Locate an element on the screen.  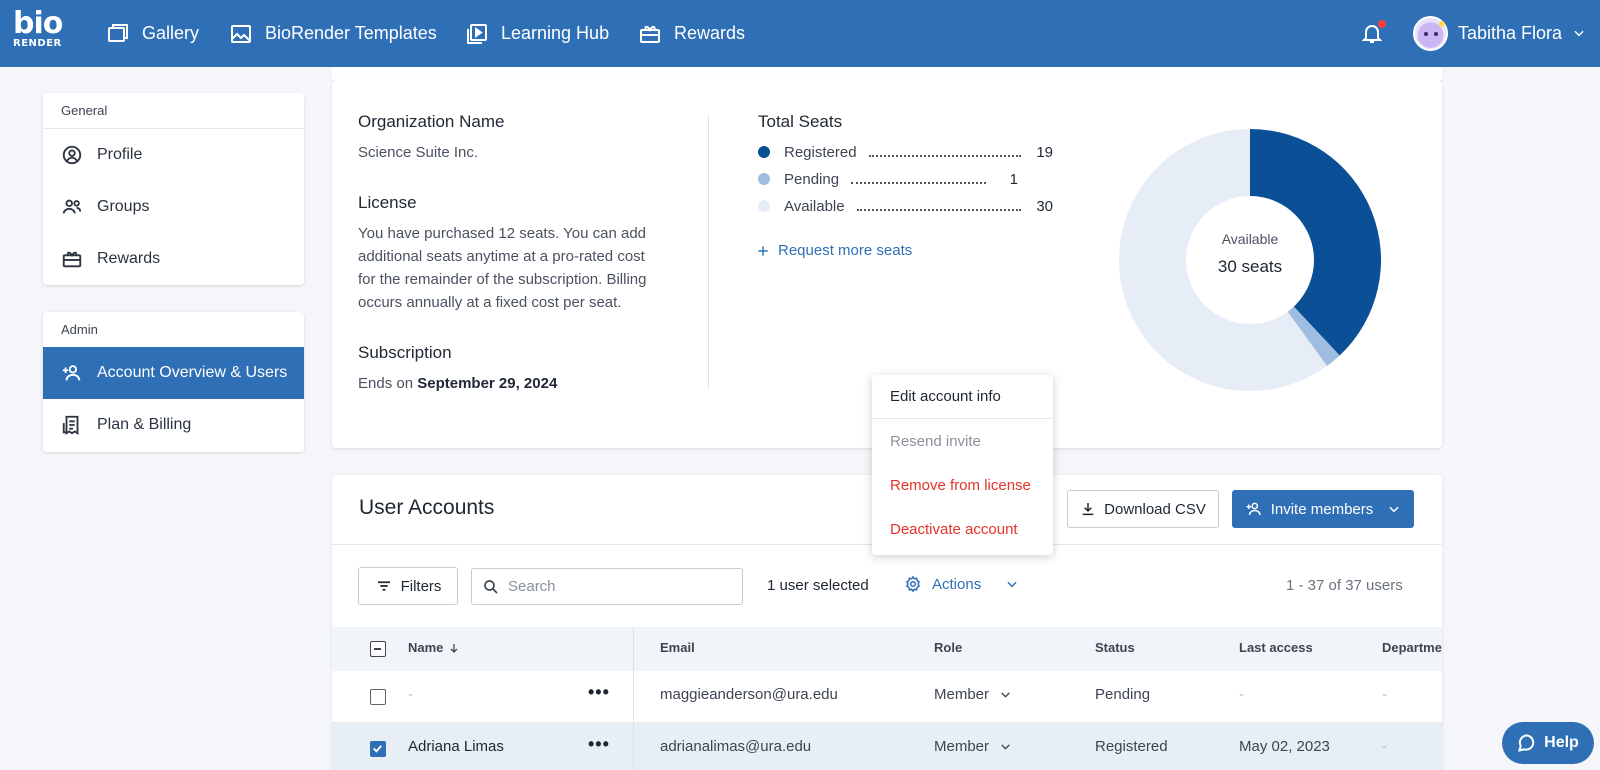
seat-value: 1 is located at coordinates (1013, 179).